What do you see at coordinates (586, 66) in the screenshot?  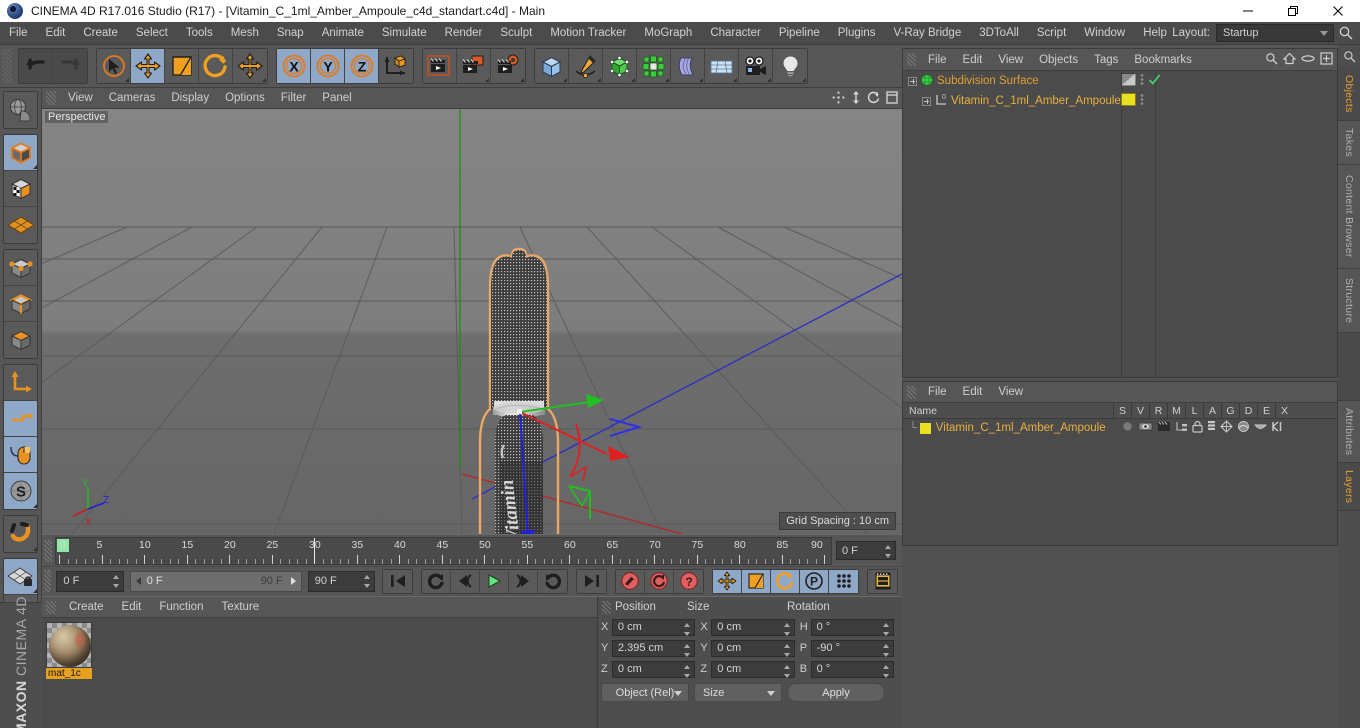 I see `add-spline-button` at bounding box center [586, 66].